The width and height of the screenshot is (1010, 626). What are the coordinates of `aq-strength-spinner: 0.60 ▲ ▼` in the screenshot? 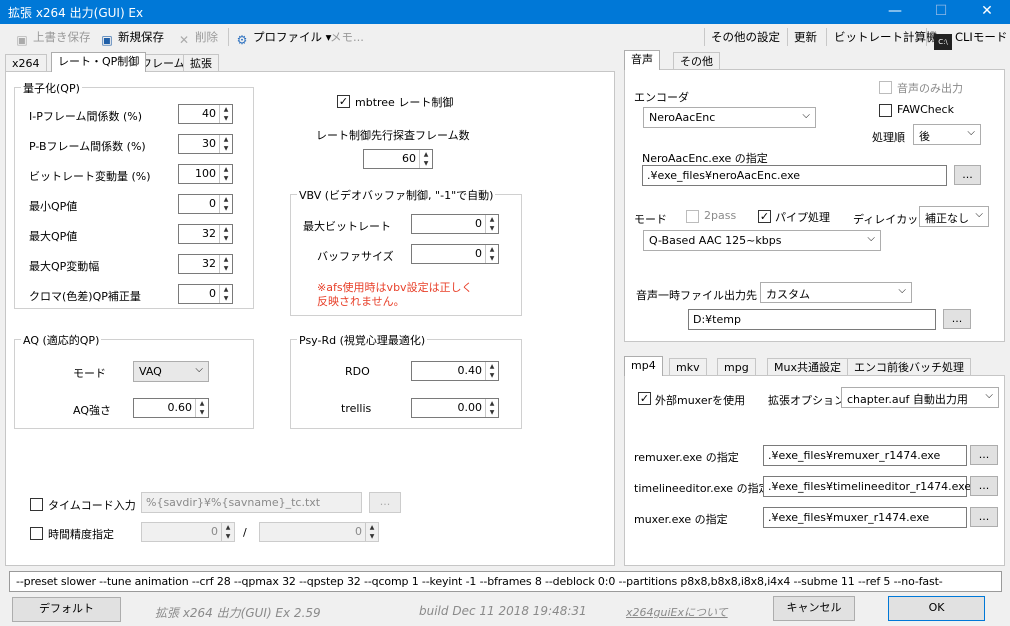 It's located at (171, 408).